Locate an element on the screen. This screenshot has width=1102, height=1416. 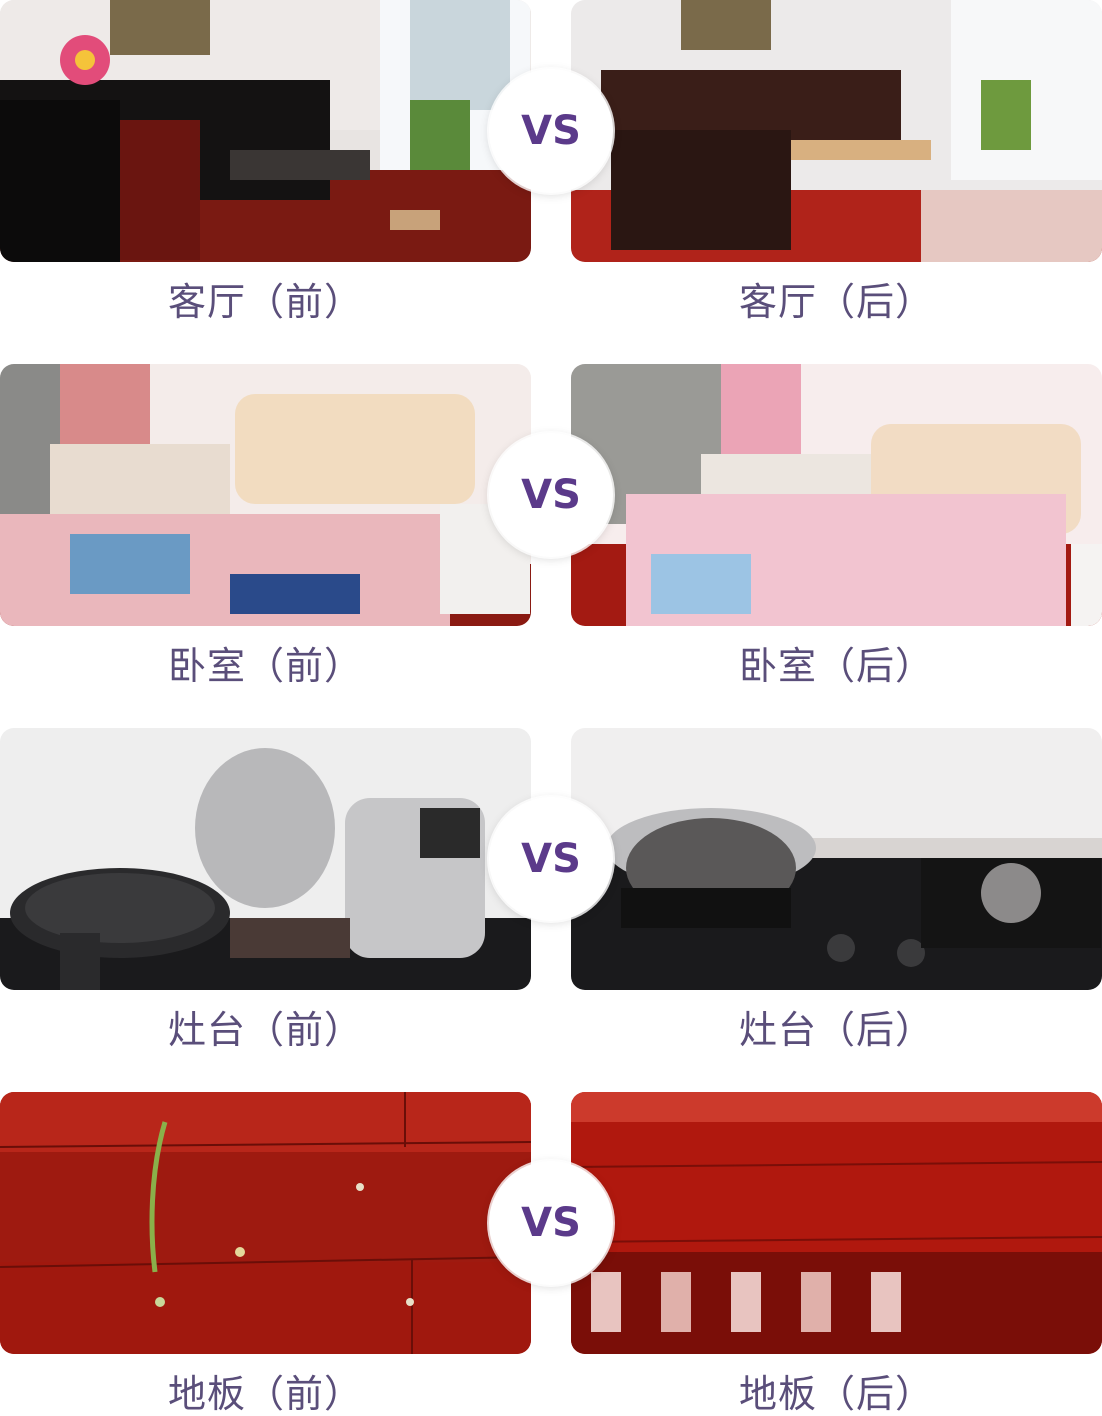
stove-before-photo is located at coordinates (265, 859).